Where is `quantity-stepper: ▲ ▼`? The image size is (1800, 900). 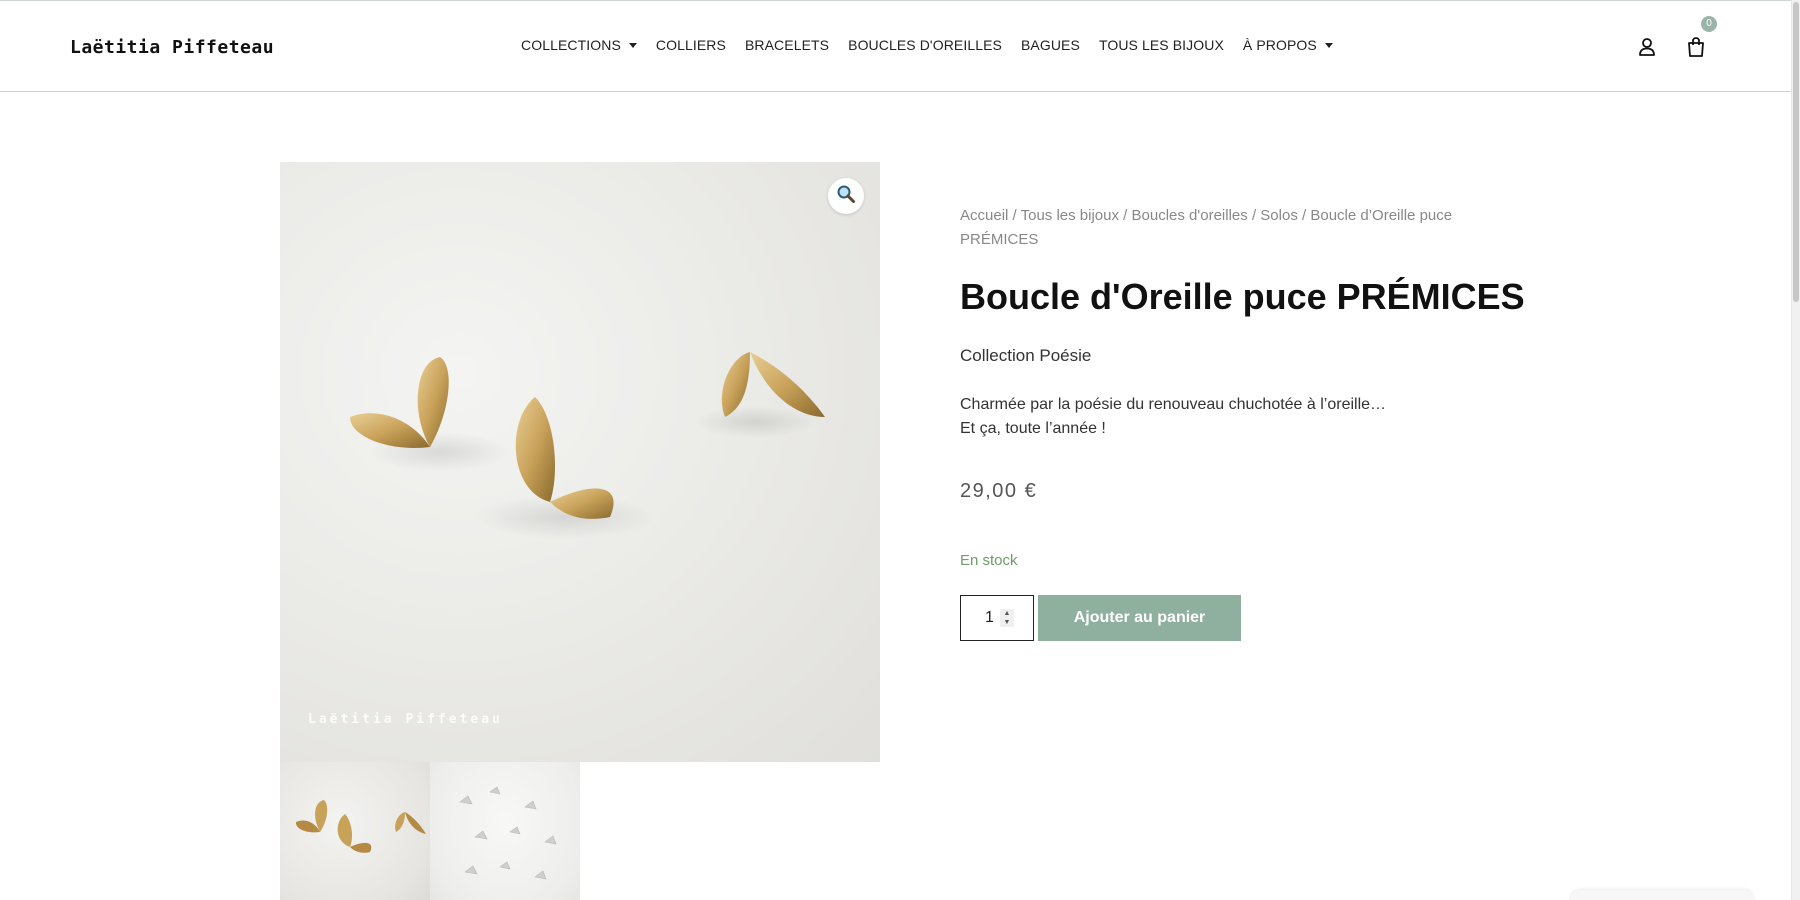 quantity-stepper: ▲ ▼ is located at coordinates (1007, 618).